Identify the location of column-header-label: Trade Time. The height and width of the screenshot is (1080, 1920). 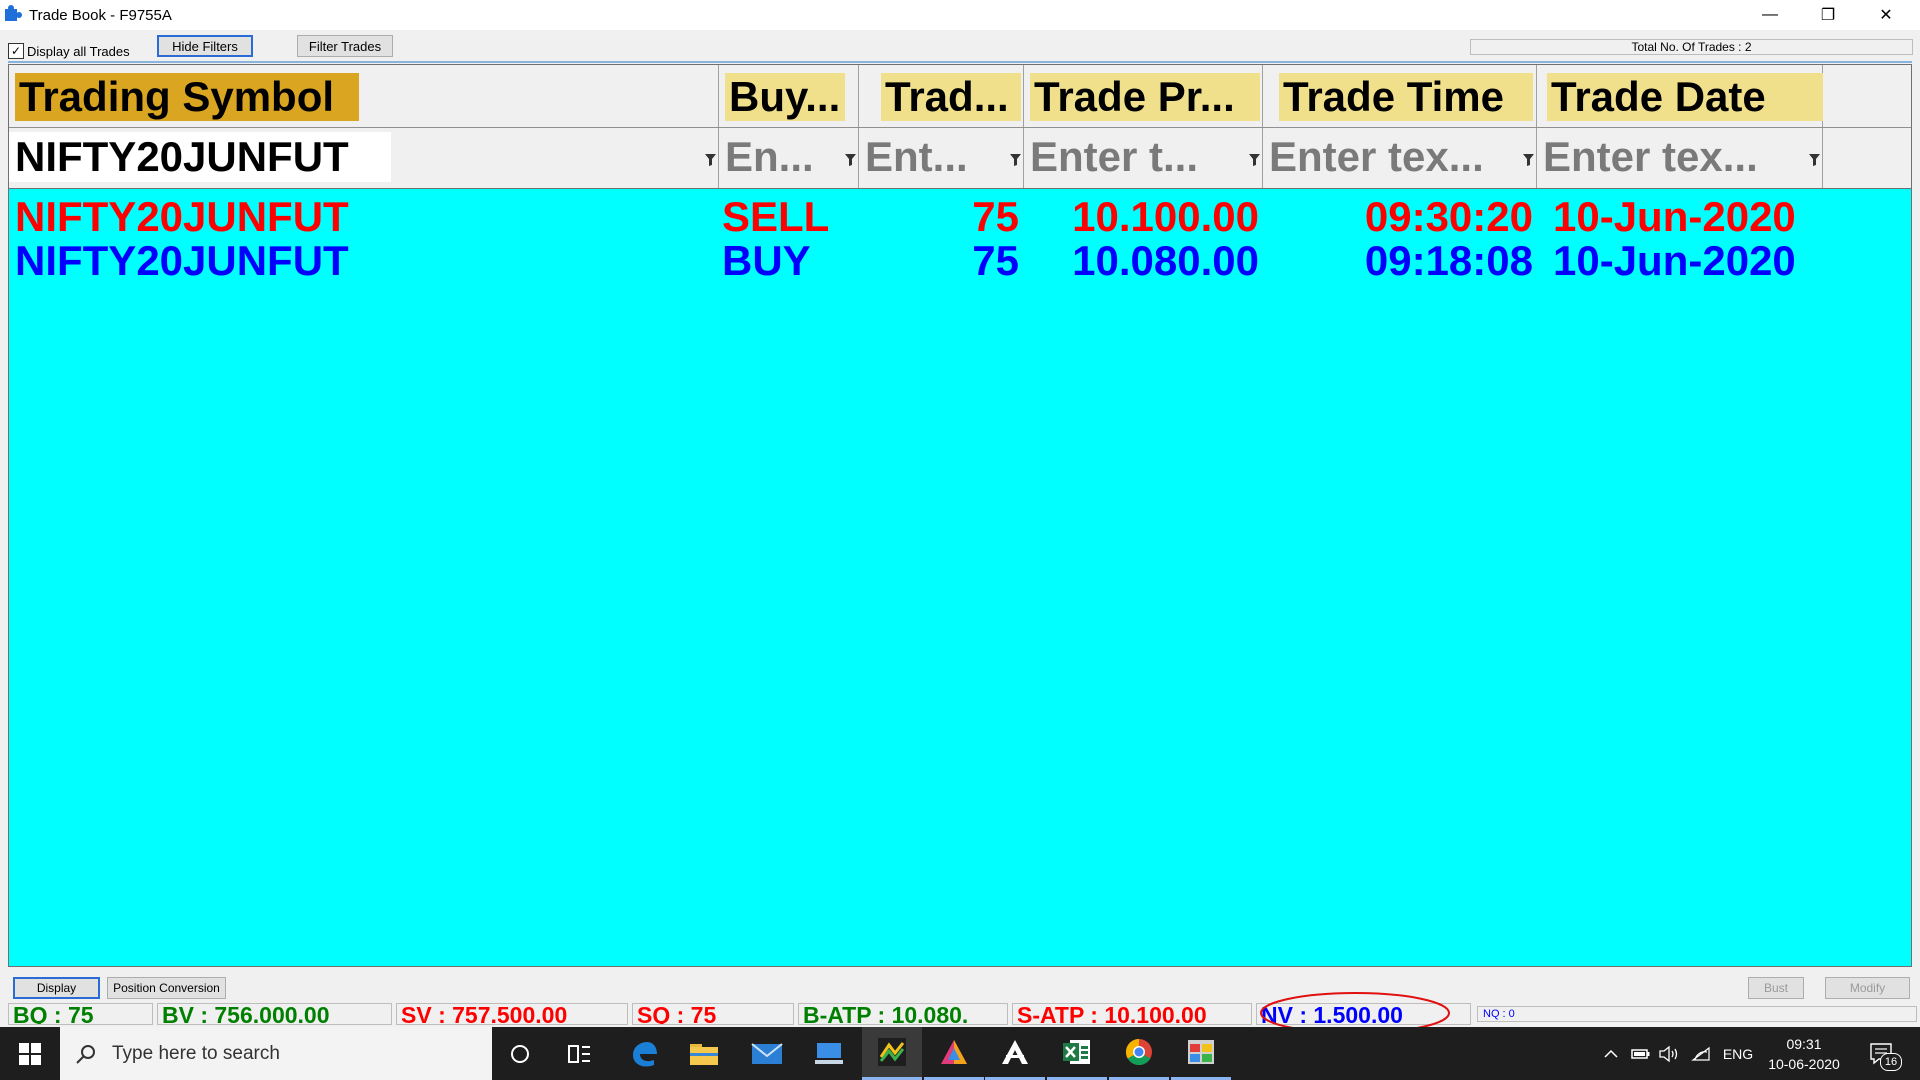
(1406, 97).